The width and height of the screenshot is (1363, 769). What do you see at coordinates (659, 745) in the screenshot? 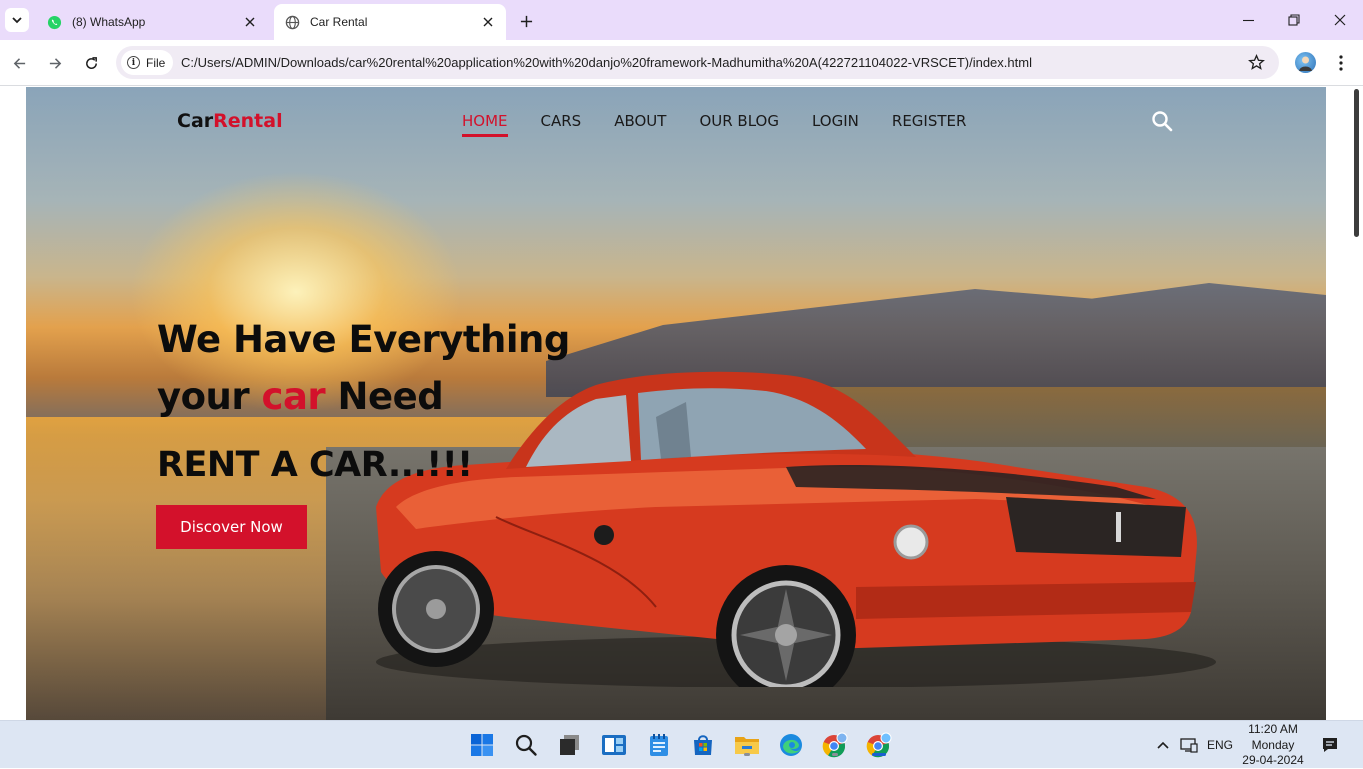
I see `notepad-icon` at bounding box center [659, 745].